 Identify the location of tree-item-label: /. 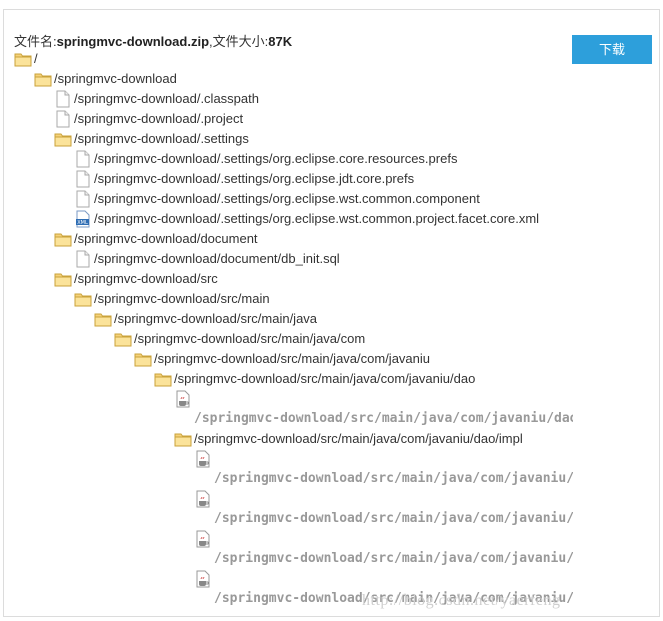
(36, 58).